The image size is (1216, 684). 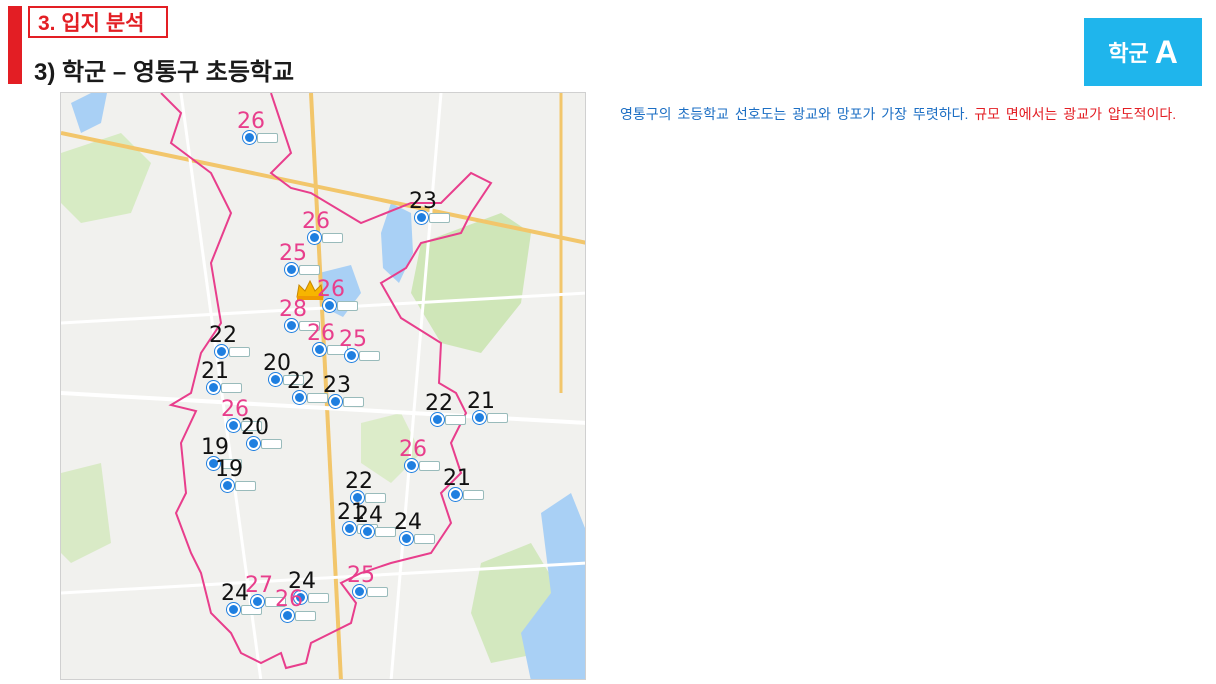 I want to click on road, so click(x=416, y=386).